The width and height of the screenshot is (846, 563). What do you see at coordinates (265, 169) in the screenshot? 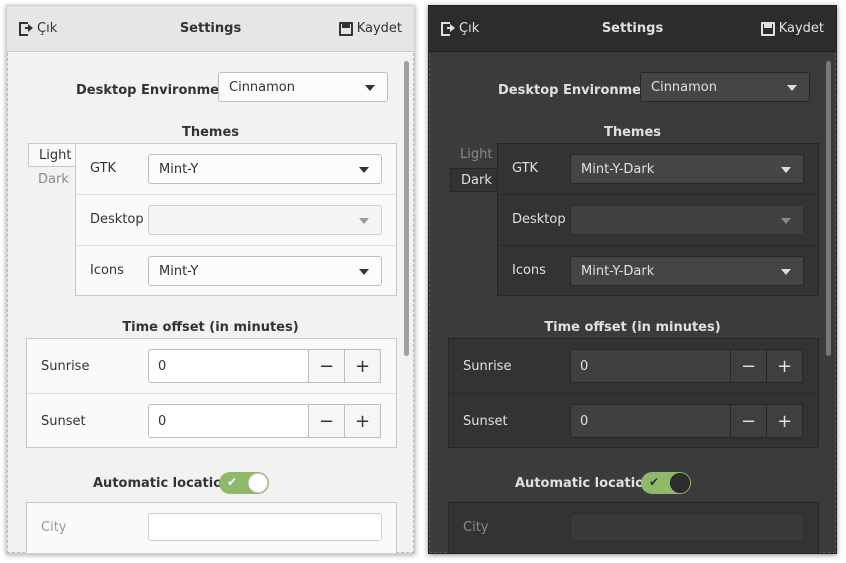
I see `gtk-theme-combo: Mint-Y` at bounding box center [265, 169].